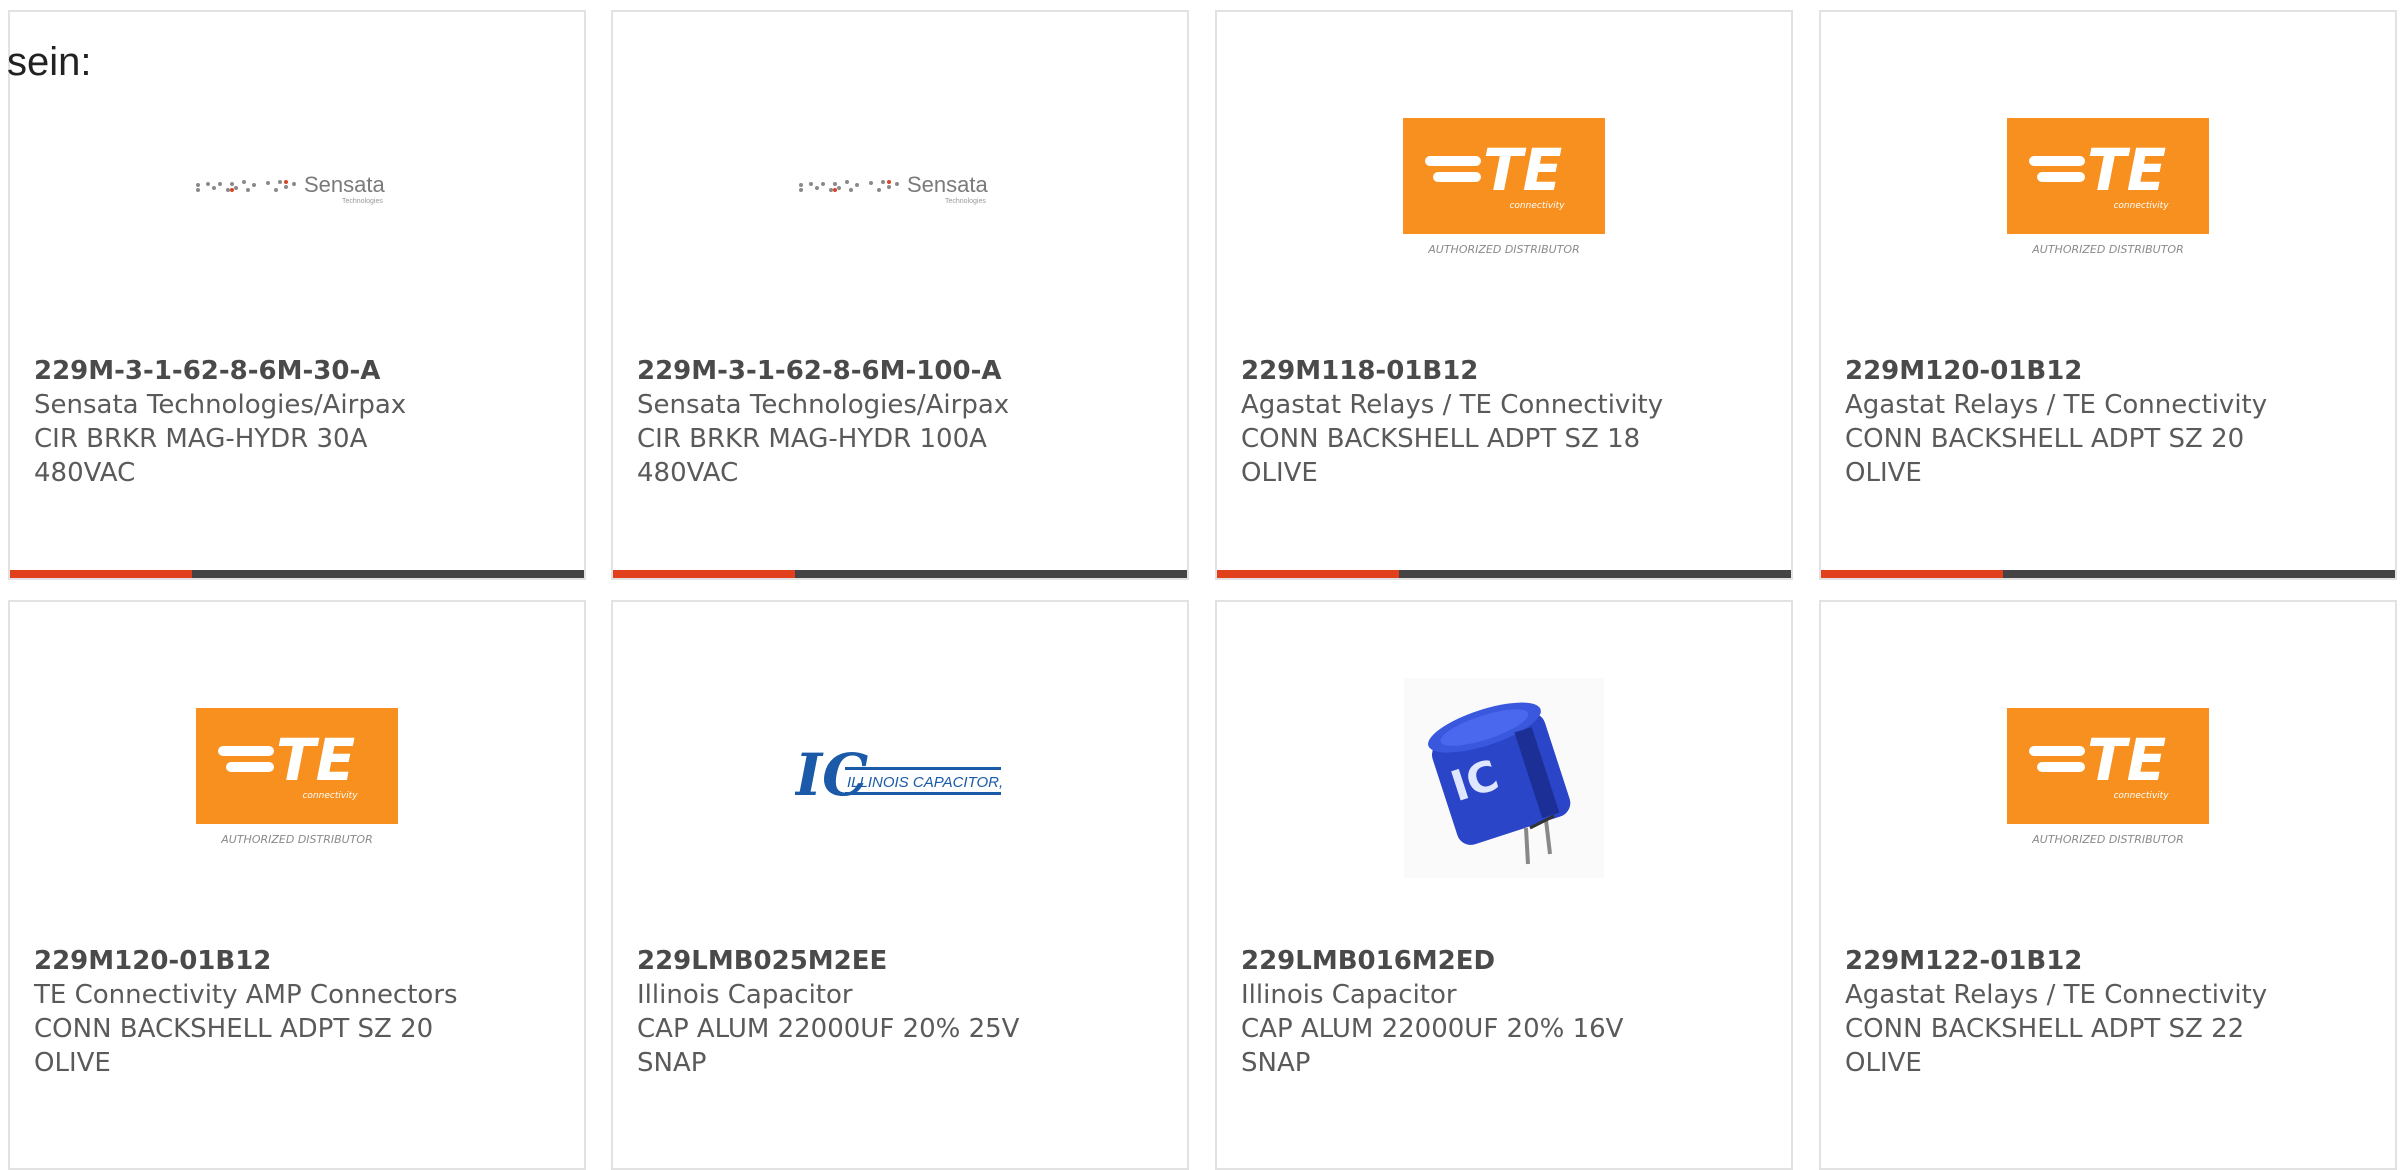 The width and height of the screenshot is (2400, 1170). Describe the element at coordinates (1504, 778) in the screenshot. I see `capacitor-photo: IC` at that location.